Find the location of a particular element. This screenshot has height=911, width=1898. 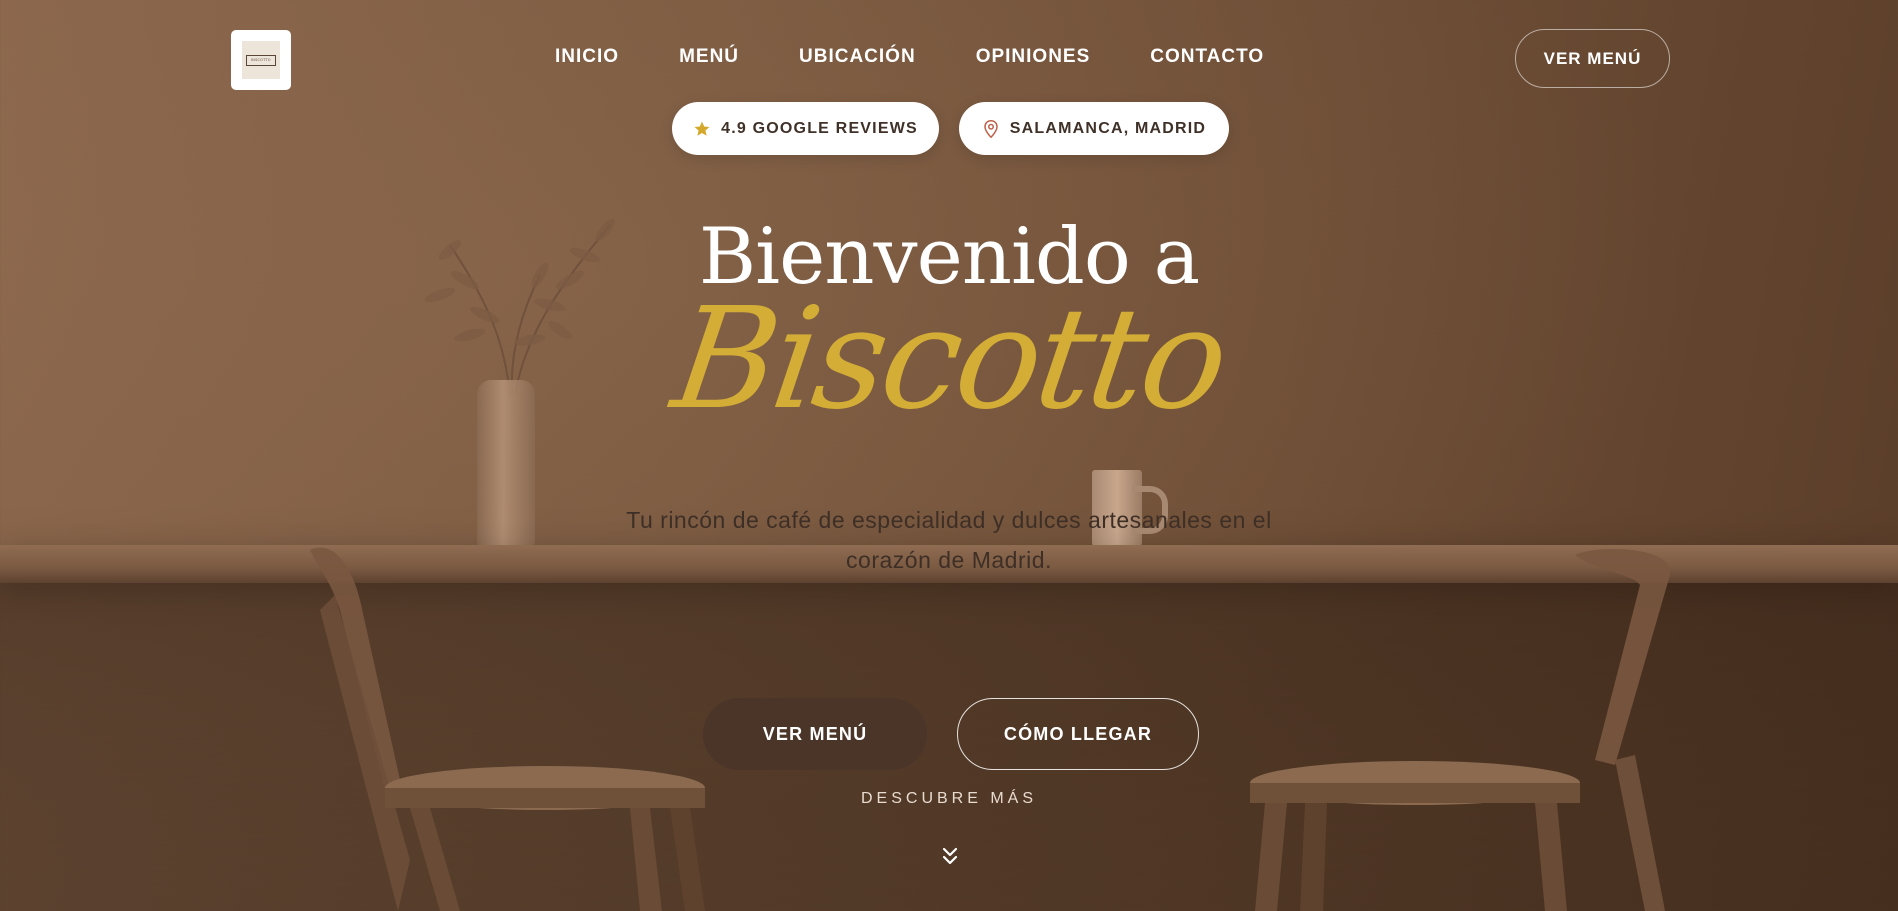

star-icon is located at coordinates (702, 129).